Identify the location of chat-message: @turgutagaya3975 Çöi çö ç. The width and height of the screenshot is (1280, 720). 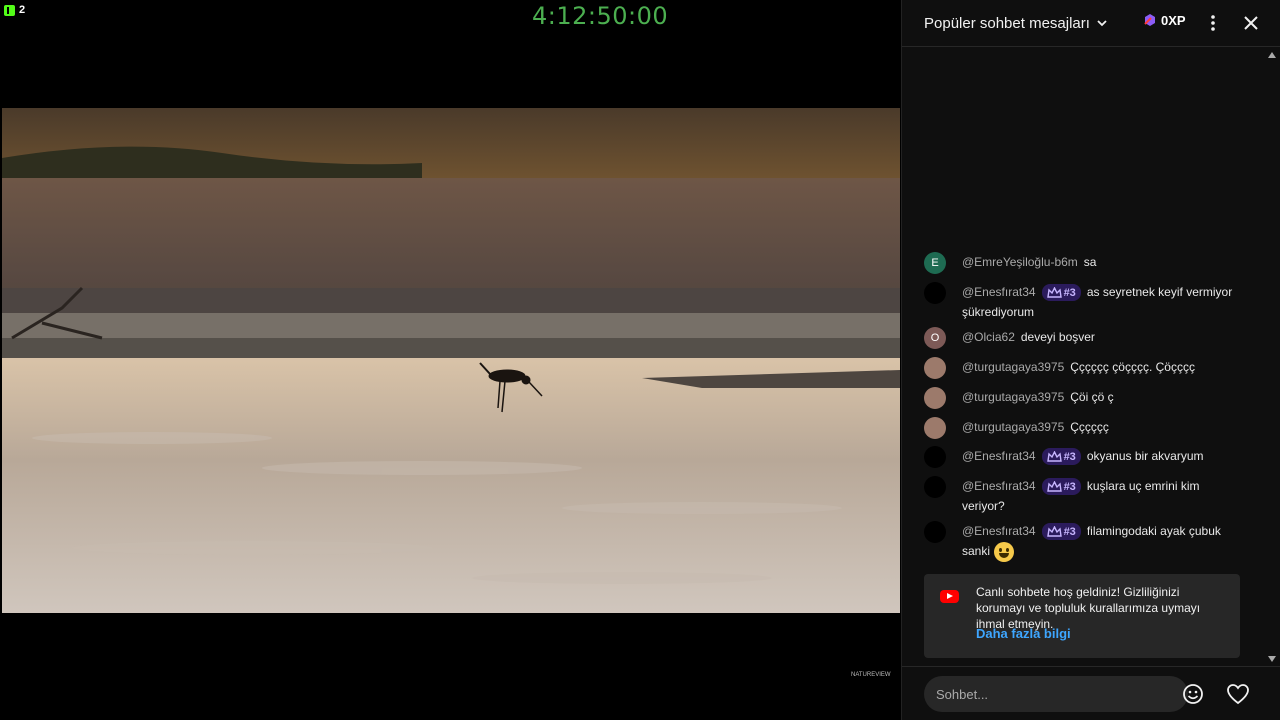
(1084, 398).